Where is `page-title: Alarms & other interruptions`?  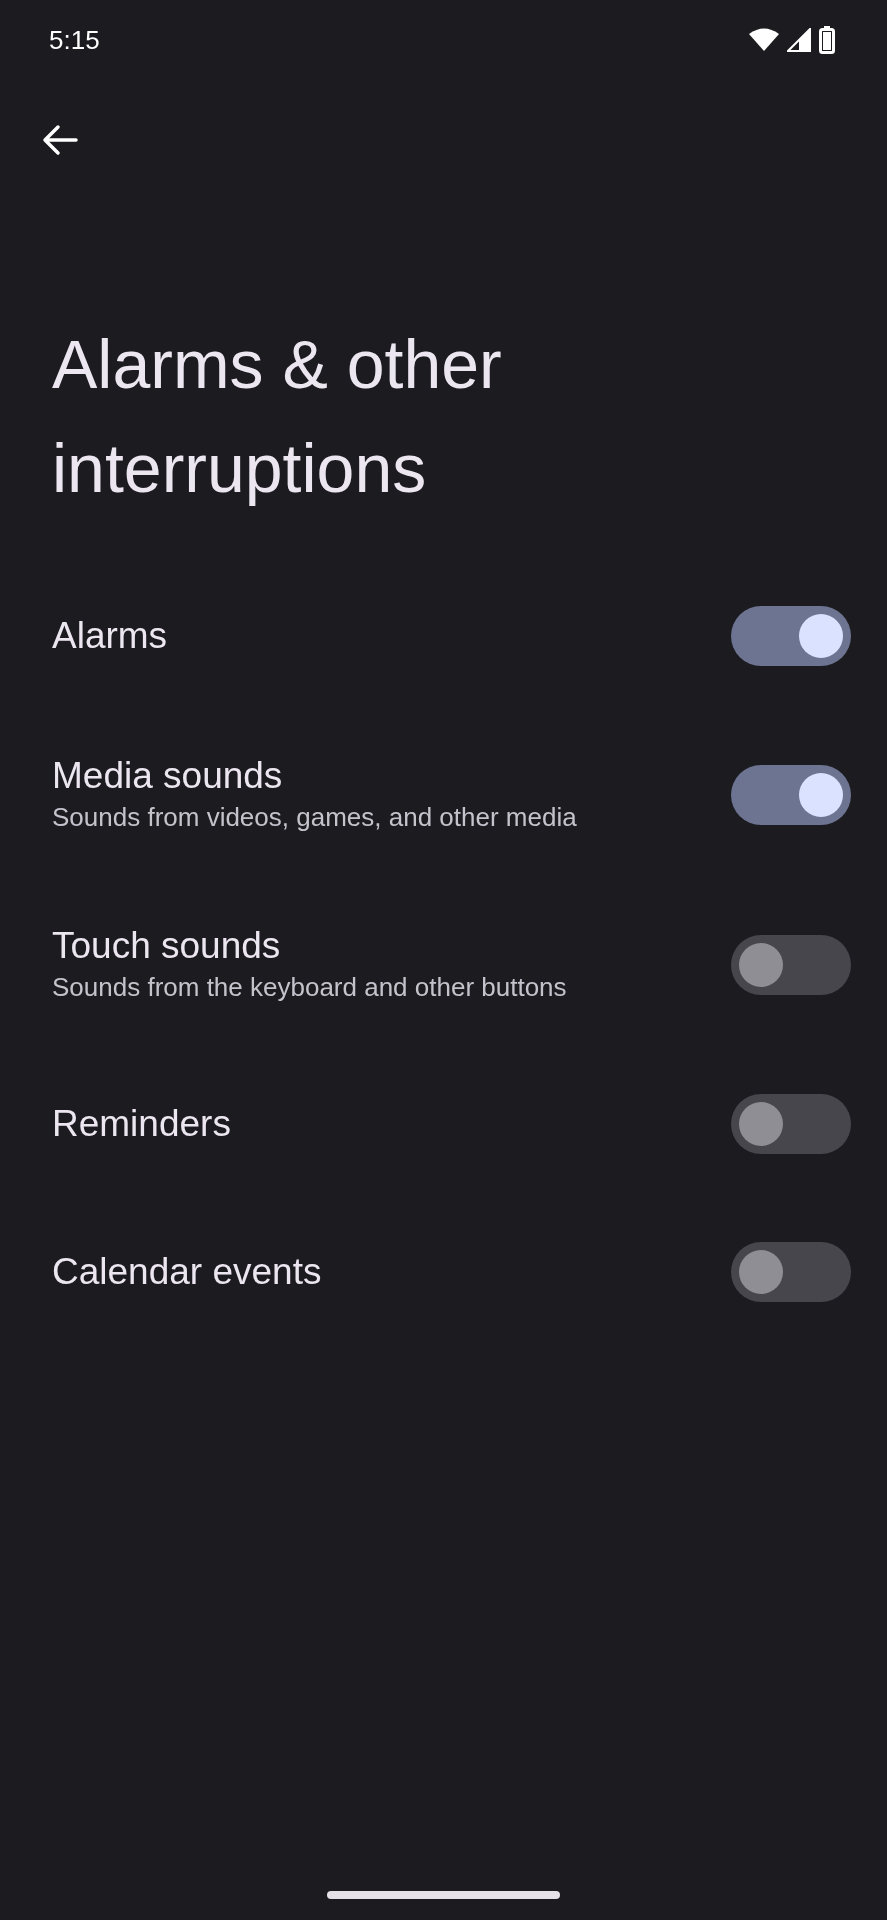 page-title: Alarms & other interruptions is located at coordinates (277, 416).